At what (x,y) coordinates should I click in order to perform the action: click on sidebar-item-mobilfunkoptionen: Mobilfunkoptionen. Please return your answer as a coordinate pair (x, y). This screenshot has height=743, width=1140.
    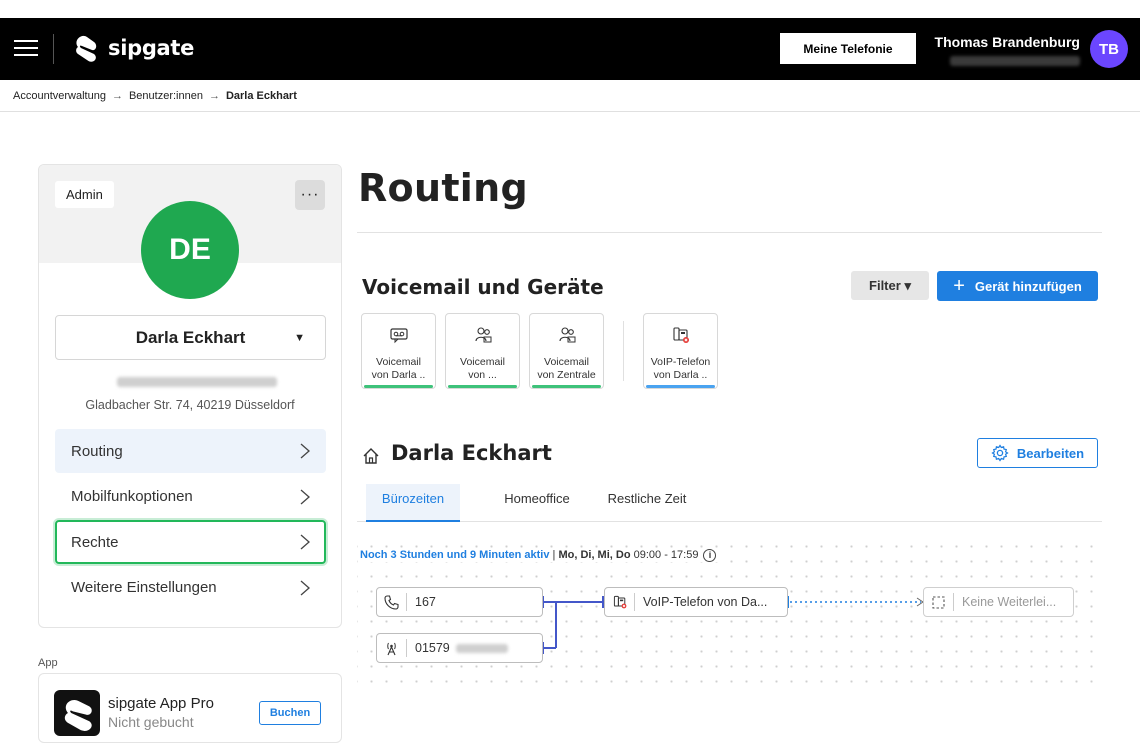
    Looking at the image, I should click on (190, 497).